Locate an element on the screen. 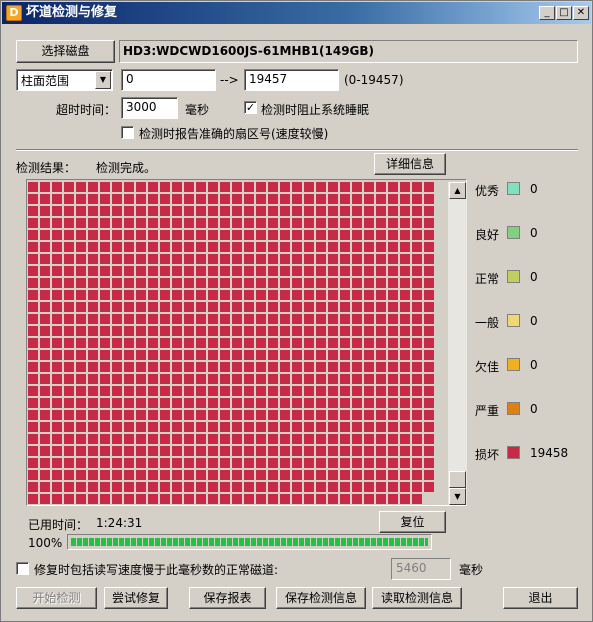 The height and width of the screenshot is (622, 593). scroll-up-icon: ▲ is located at coordinates (457, 190).